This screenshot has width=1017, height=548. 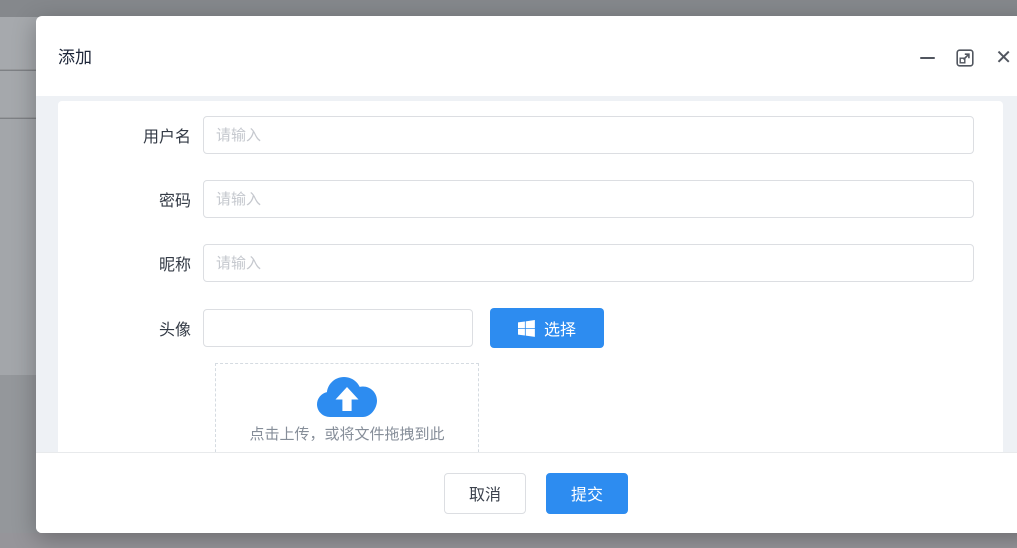 I want to click on minimize-button, so click(x=928, y=58).